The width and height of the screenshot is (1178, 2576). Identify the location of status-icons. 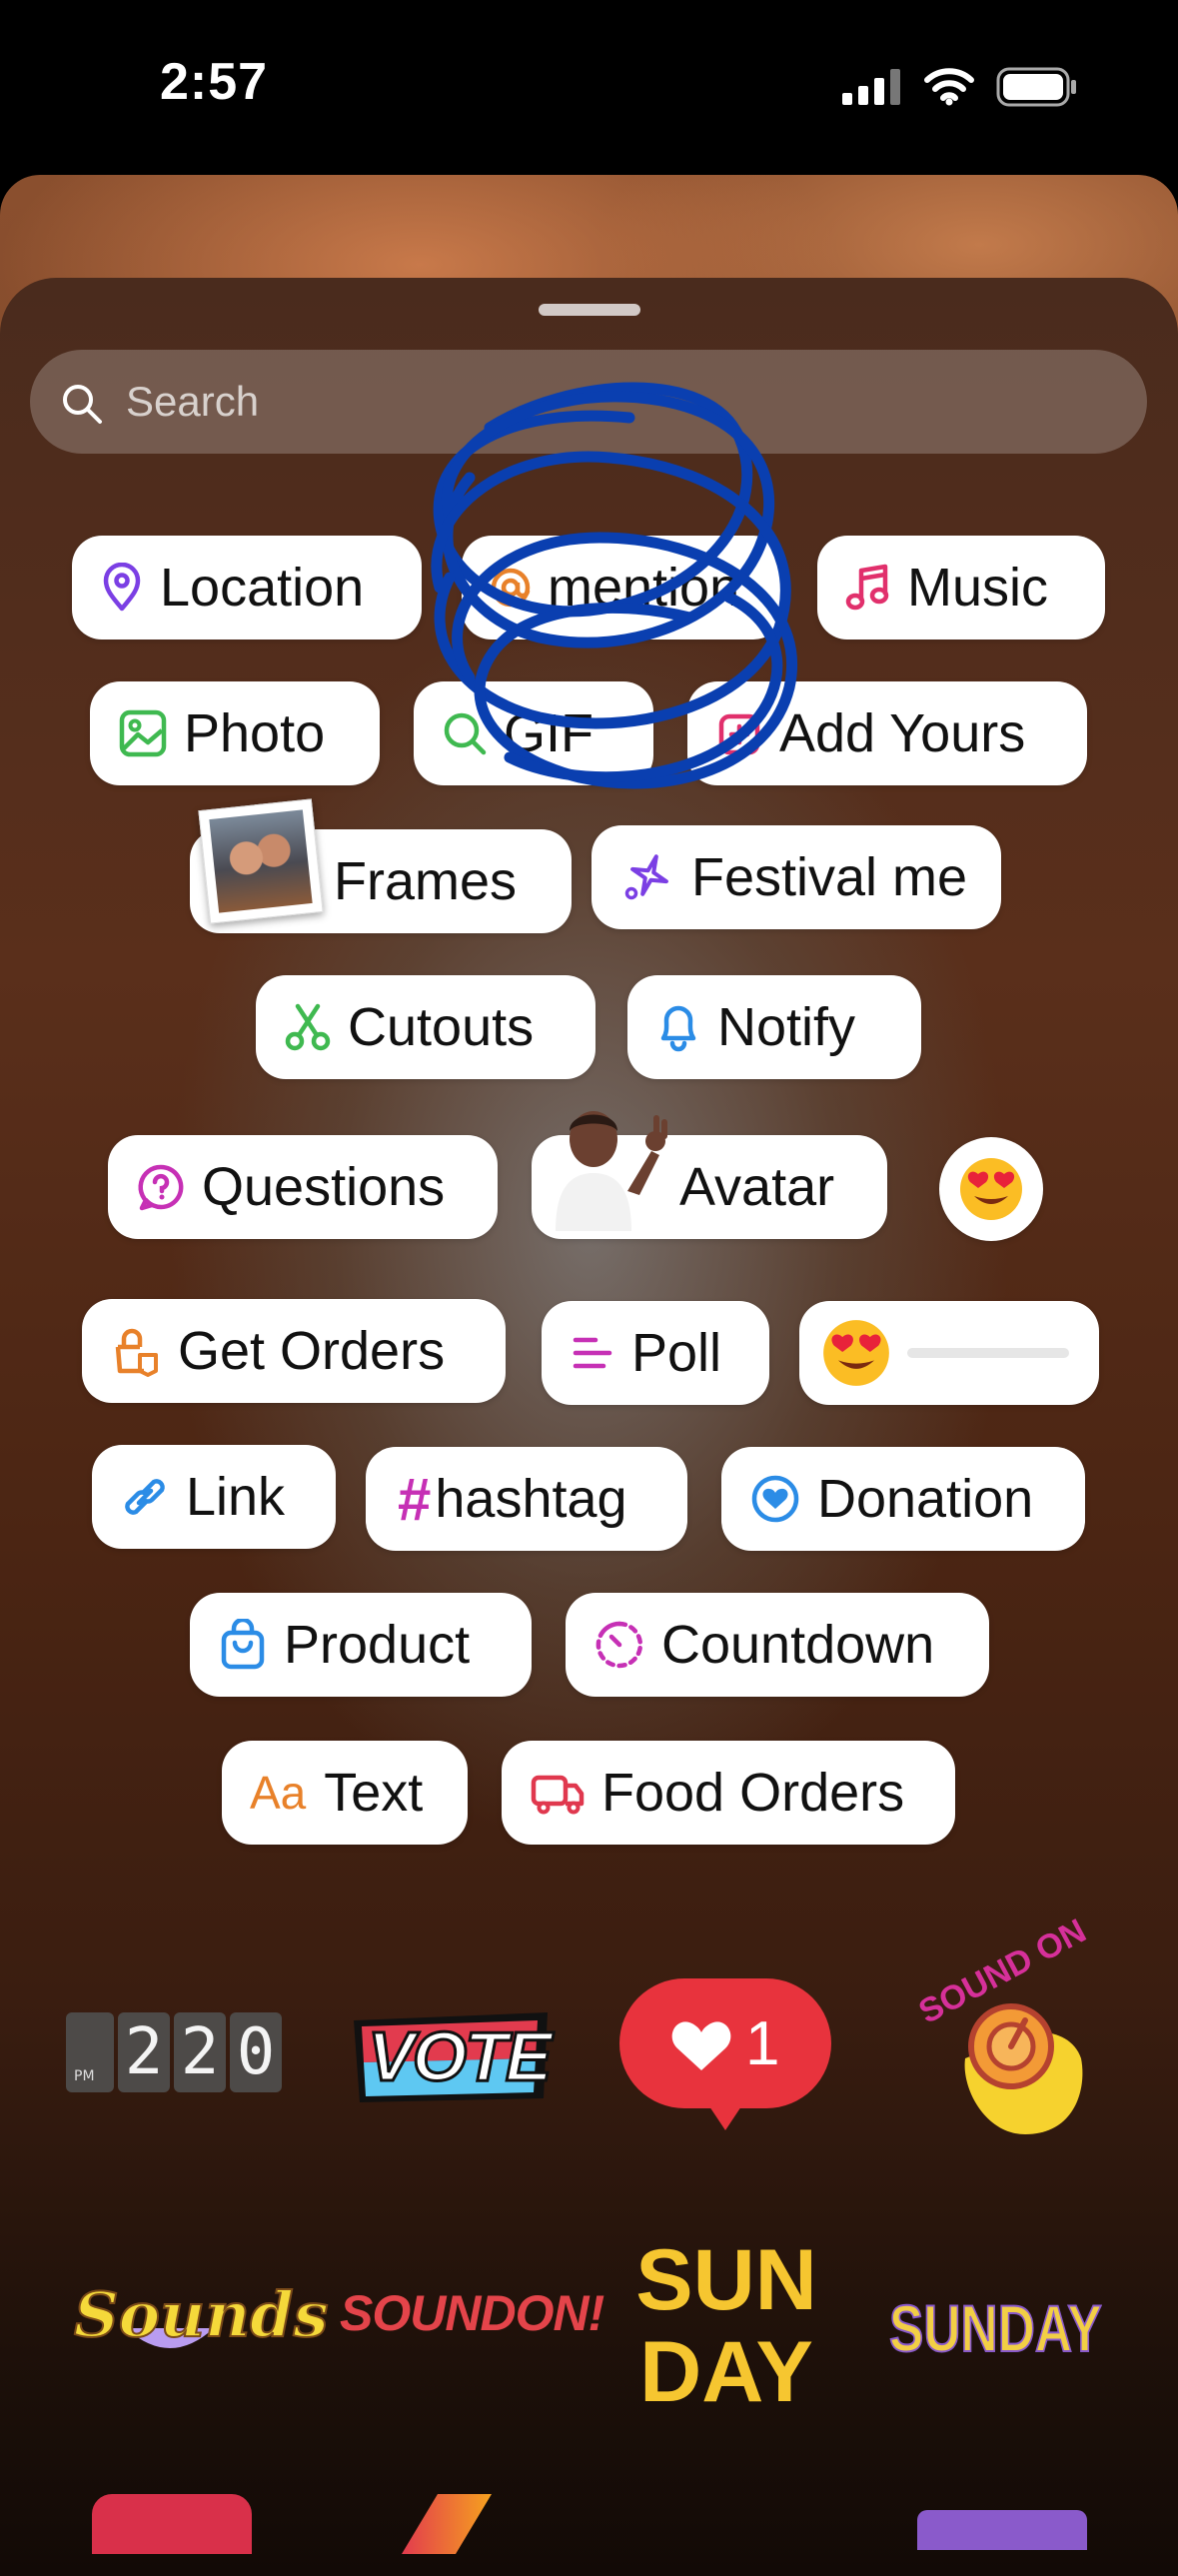
(960, 87).